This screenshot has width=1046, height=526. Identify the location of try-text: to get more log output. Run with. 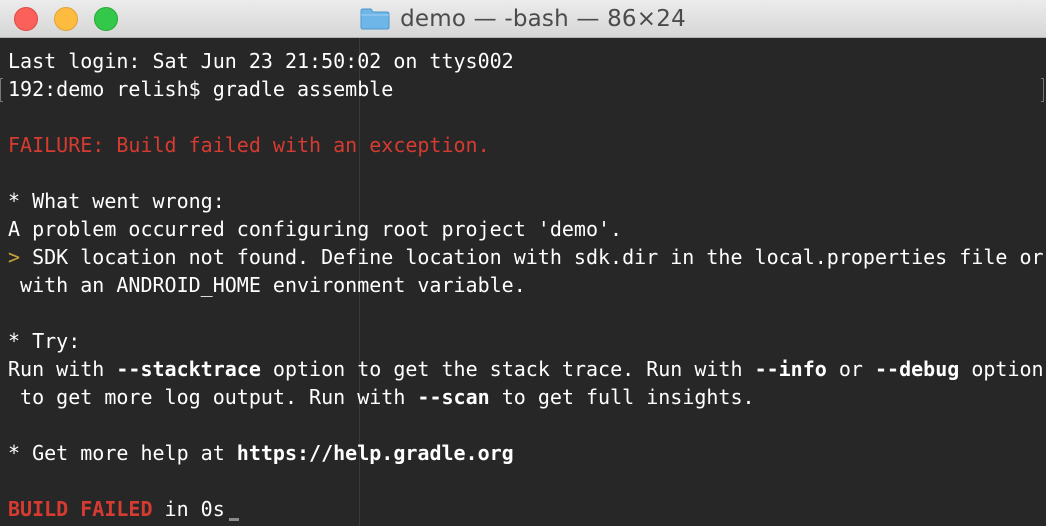
(213, 397).